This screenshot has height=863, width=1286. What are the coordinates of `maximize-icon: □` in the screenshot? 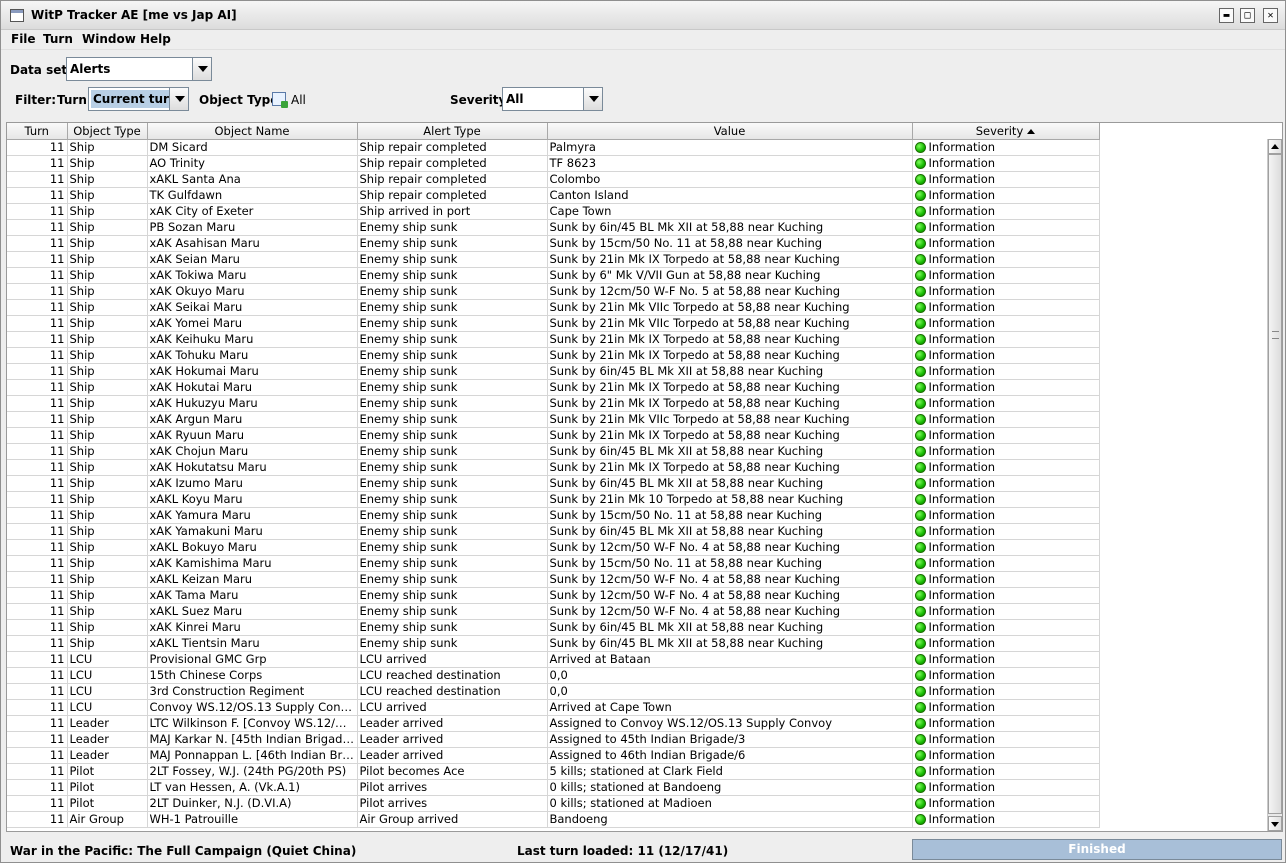 It's located at (1247, 15).